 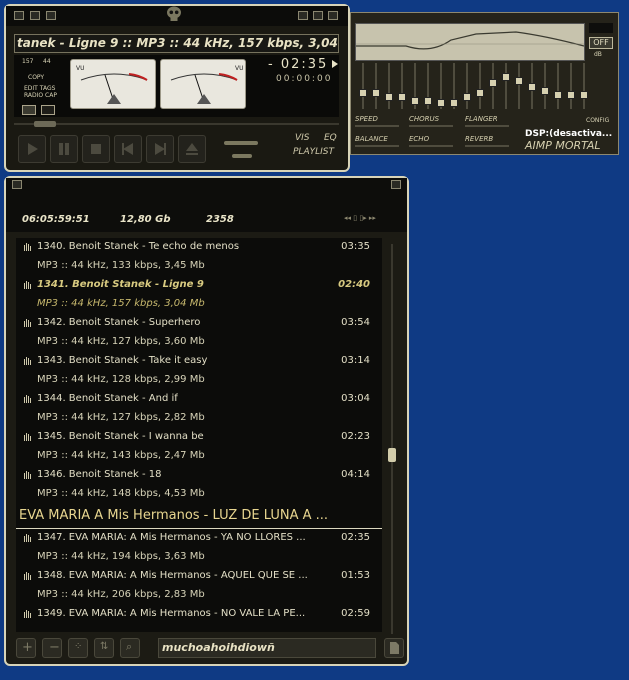 I want to click on play-button, so click(x=32, y=149).